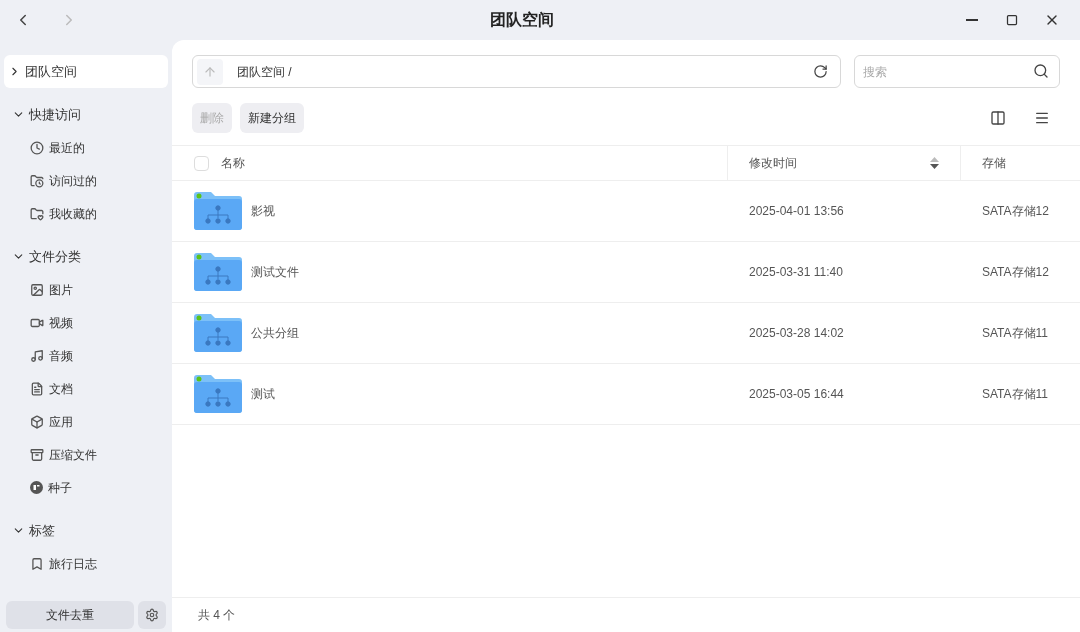 The height and width of the screenshot is (632, 1080). Describe the element at coordinates (272, 118) in the screenshot. I see `toolbar-button: 新建分组` at that location.